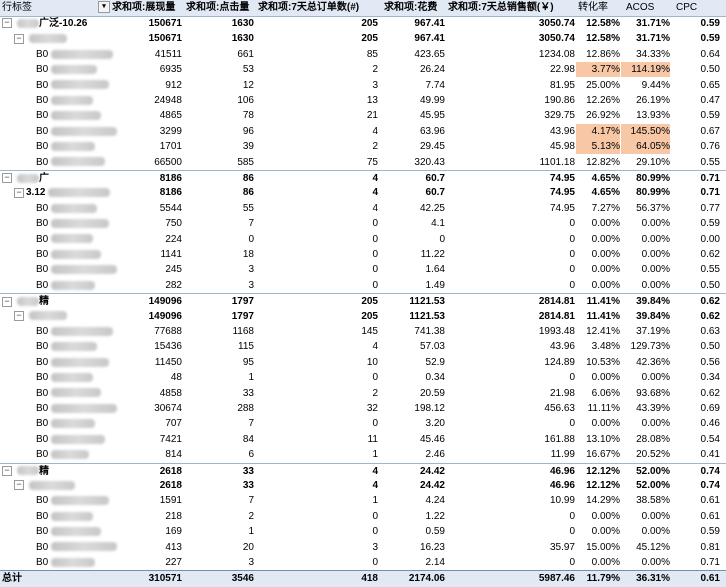 Image resolution: width=726 pixels, height=587 pixels. I want to click on table-cell: 33, so click(219, 485).